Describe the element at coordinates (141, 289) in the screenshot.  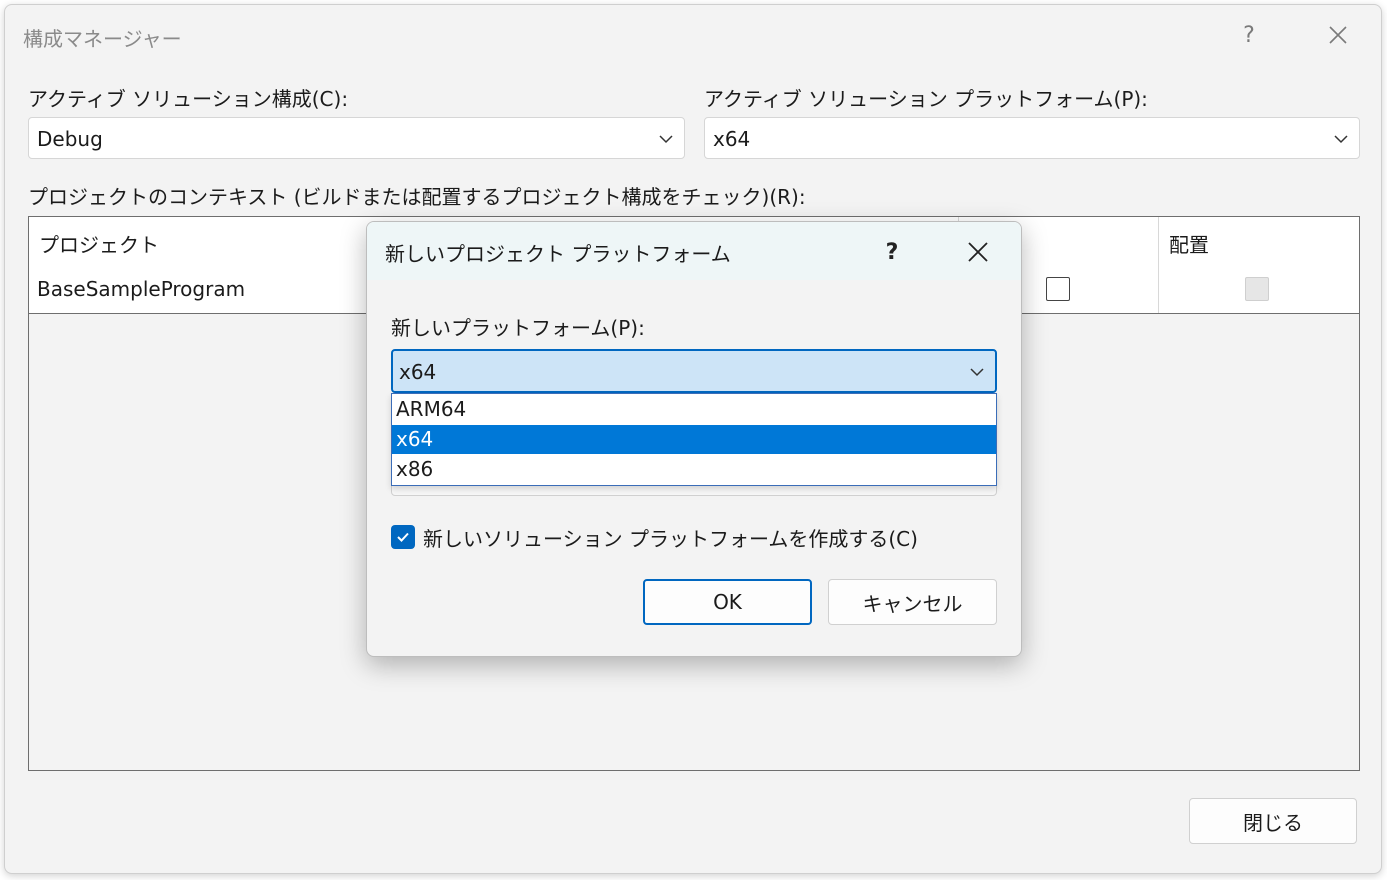
I see `project-name-cell: BaseSampleProgram` at that location.